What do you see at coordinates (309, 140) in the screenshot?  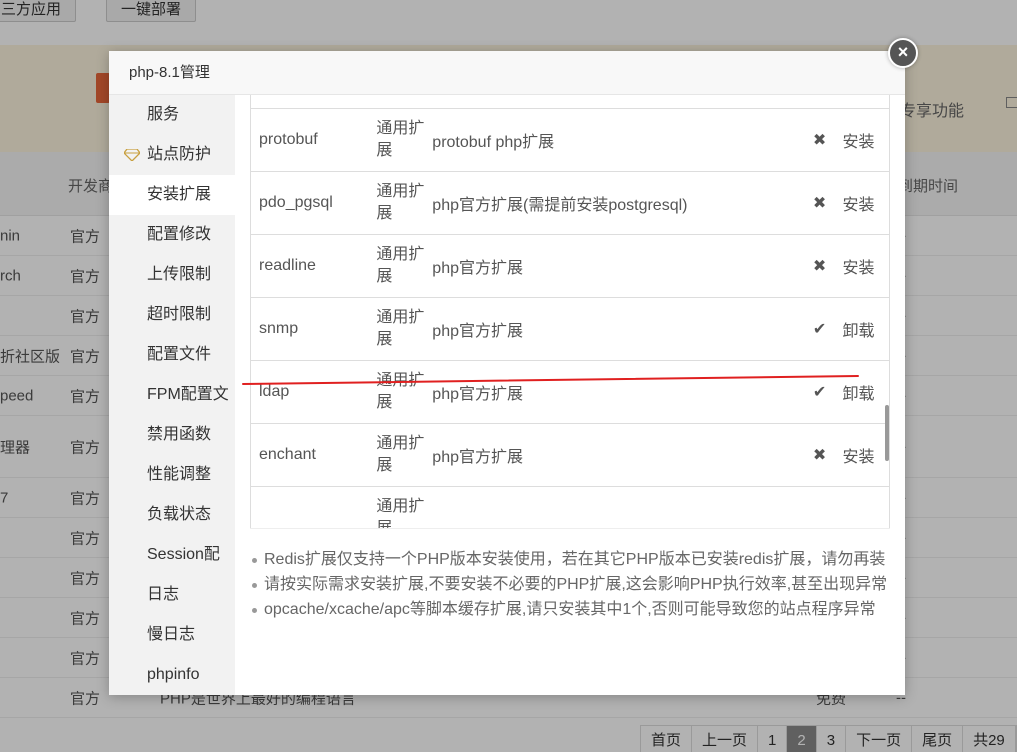 I see `extension-name: protobuf` at bounding box center [309, 140].